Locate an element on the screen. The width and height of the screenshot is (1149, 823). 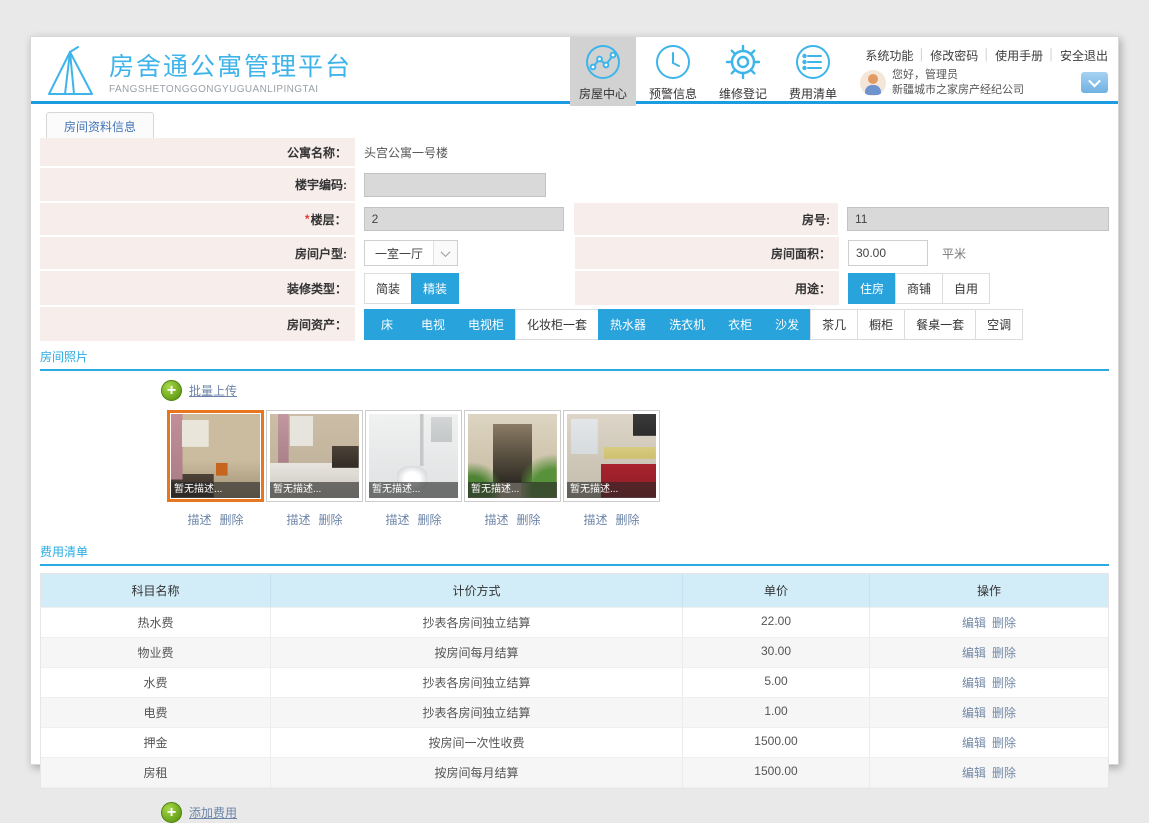
greeting-text: 您好，管理员 is located at coordinates (925, 74).